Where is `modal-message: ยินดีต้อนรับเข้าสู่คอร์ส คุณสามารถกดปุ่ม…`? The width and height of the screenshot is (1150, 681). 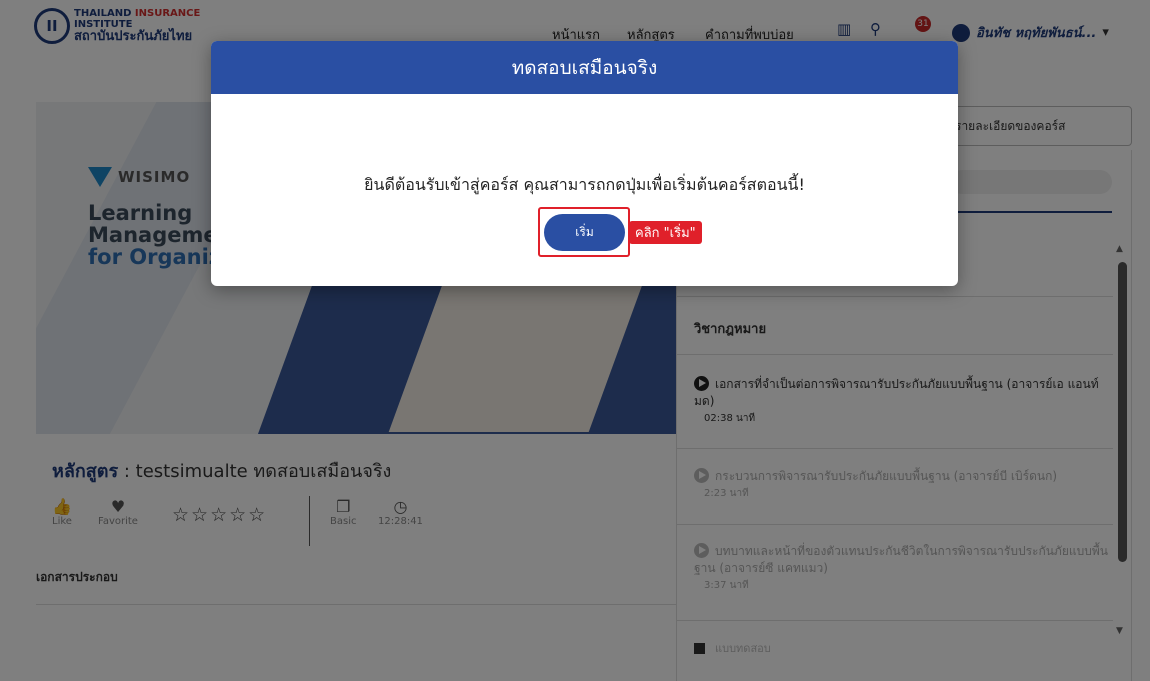 modal-message: ยินดีต้อนรับเข้าสู่คอร์ส คุณสามารถกดปุ่ม… is located at coordinates (584, 184).